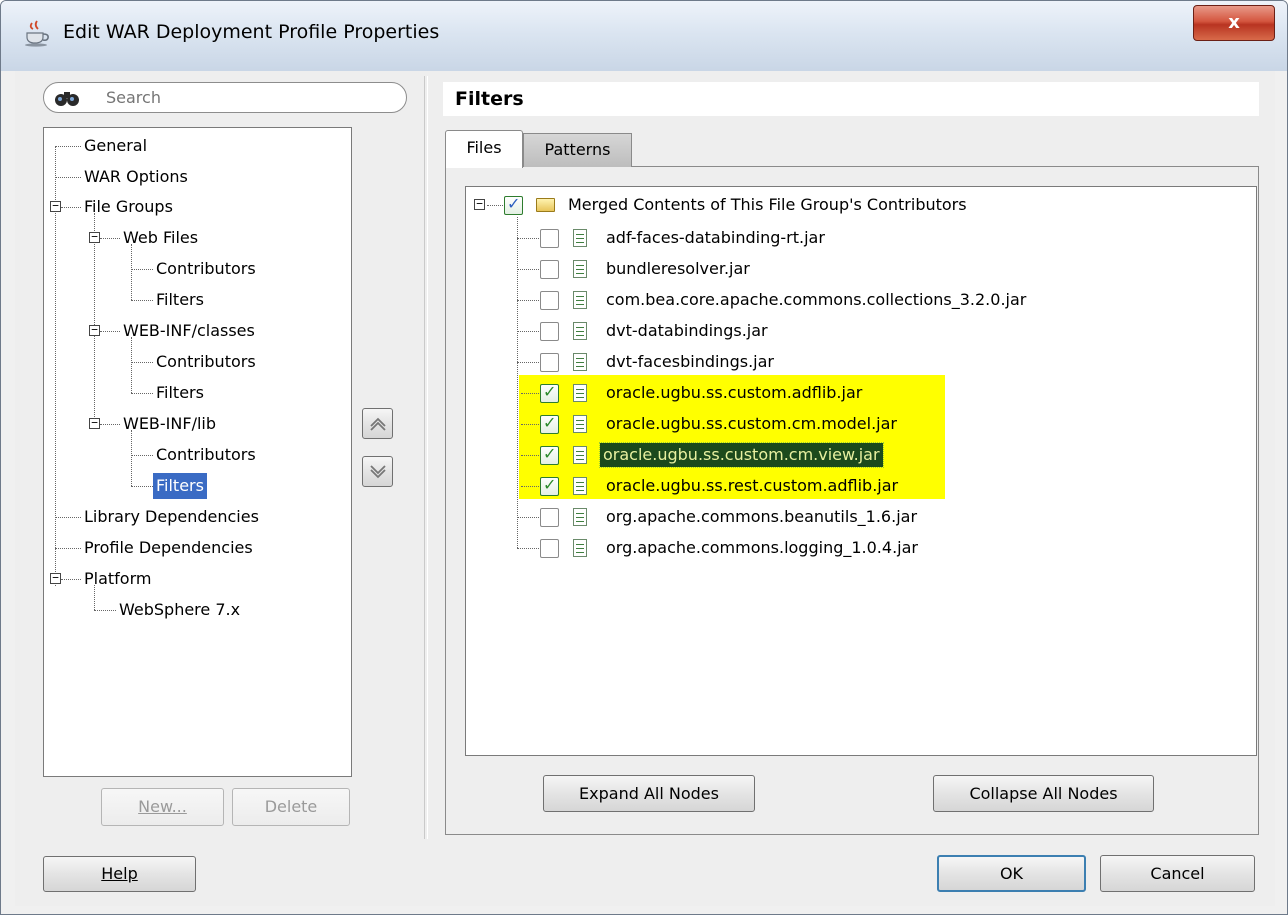 The width and height of the screenshot is (1288, 915). I want to click on file-label: adf-faces-databinding-rt.jar, so click(715, 238).